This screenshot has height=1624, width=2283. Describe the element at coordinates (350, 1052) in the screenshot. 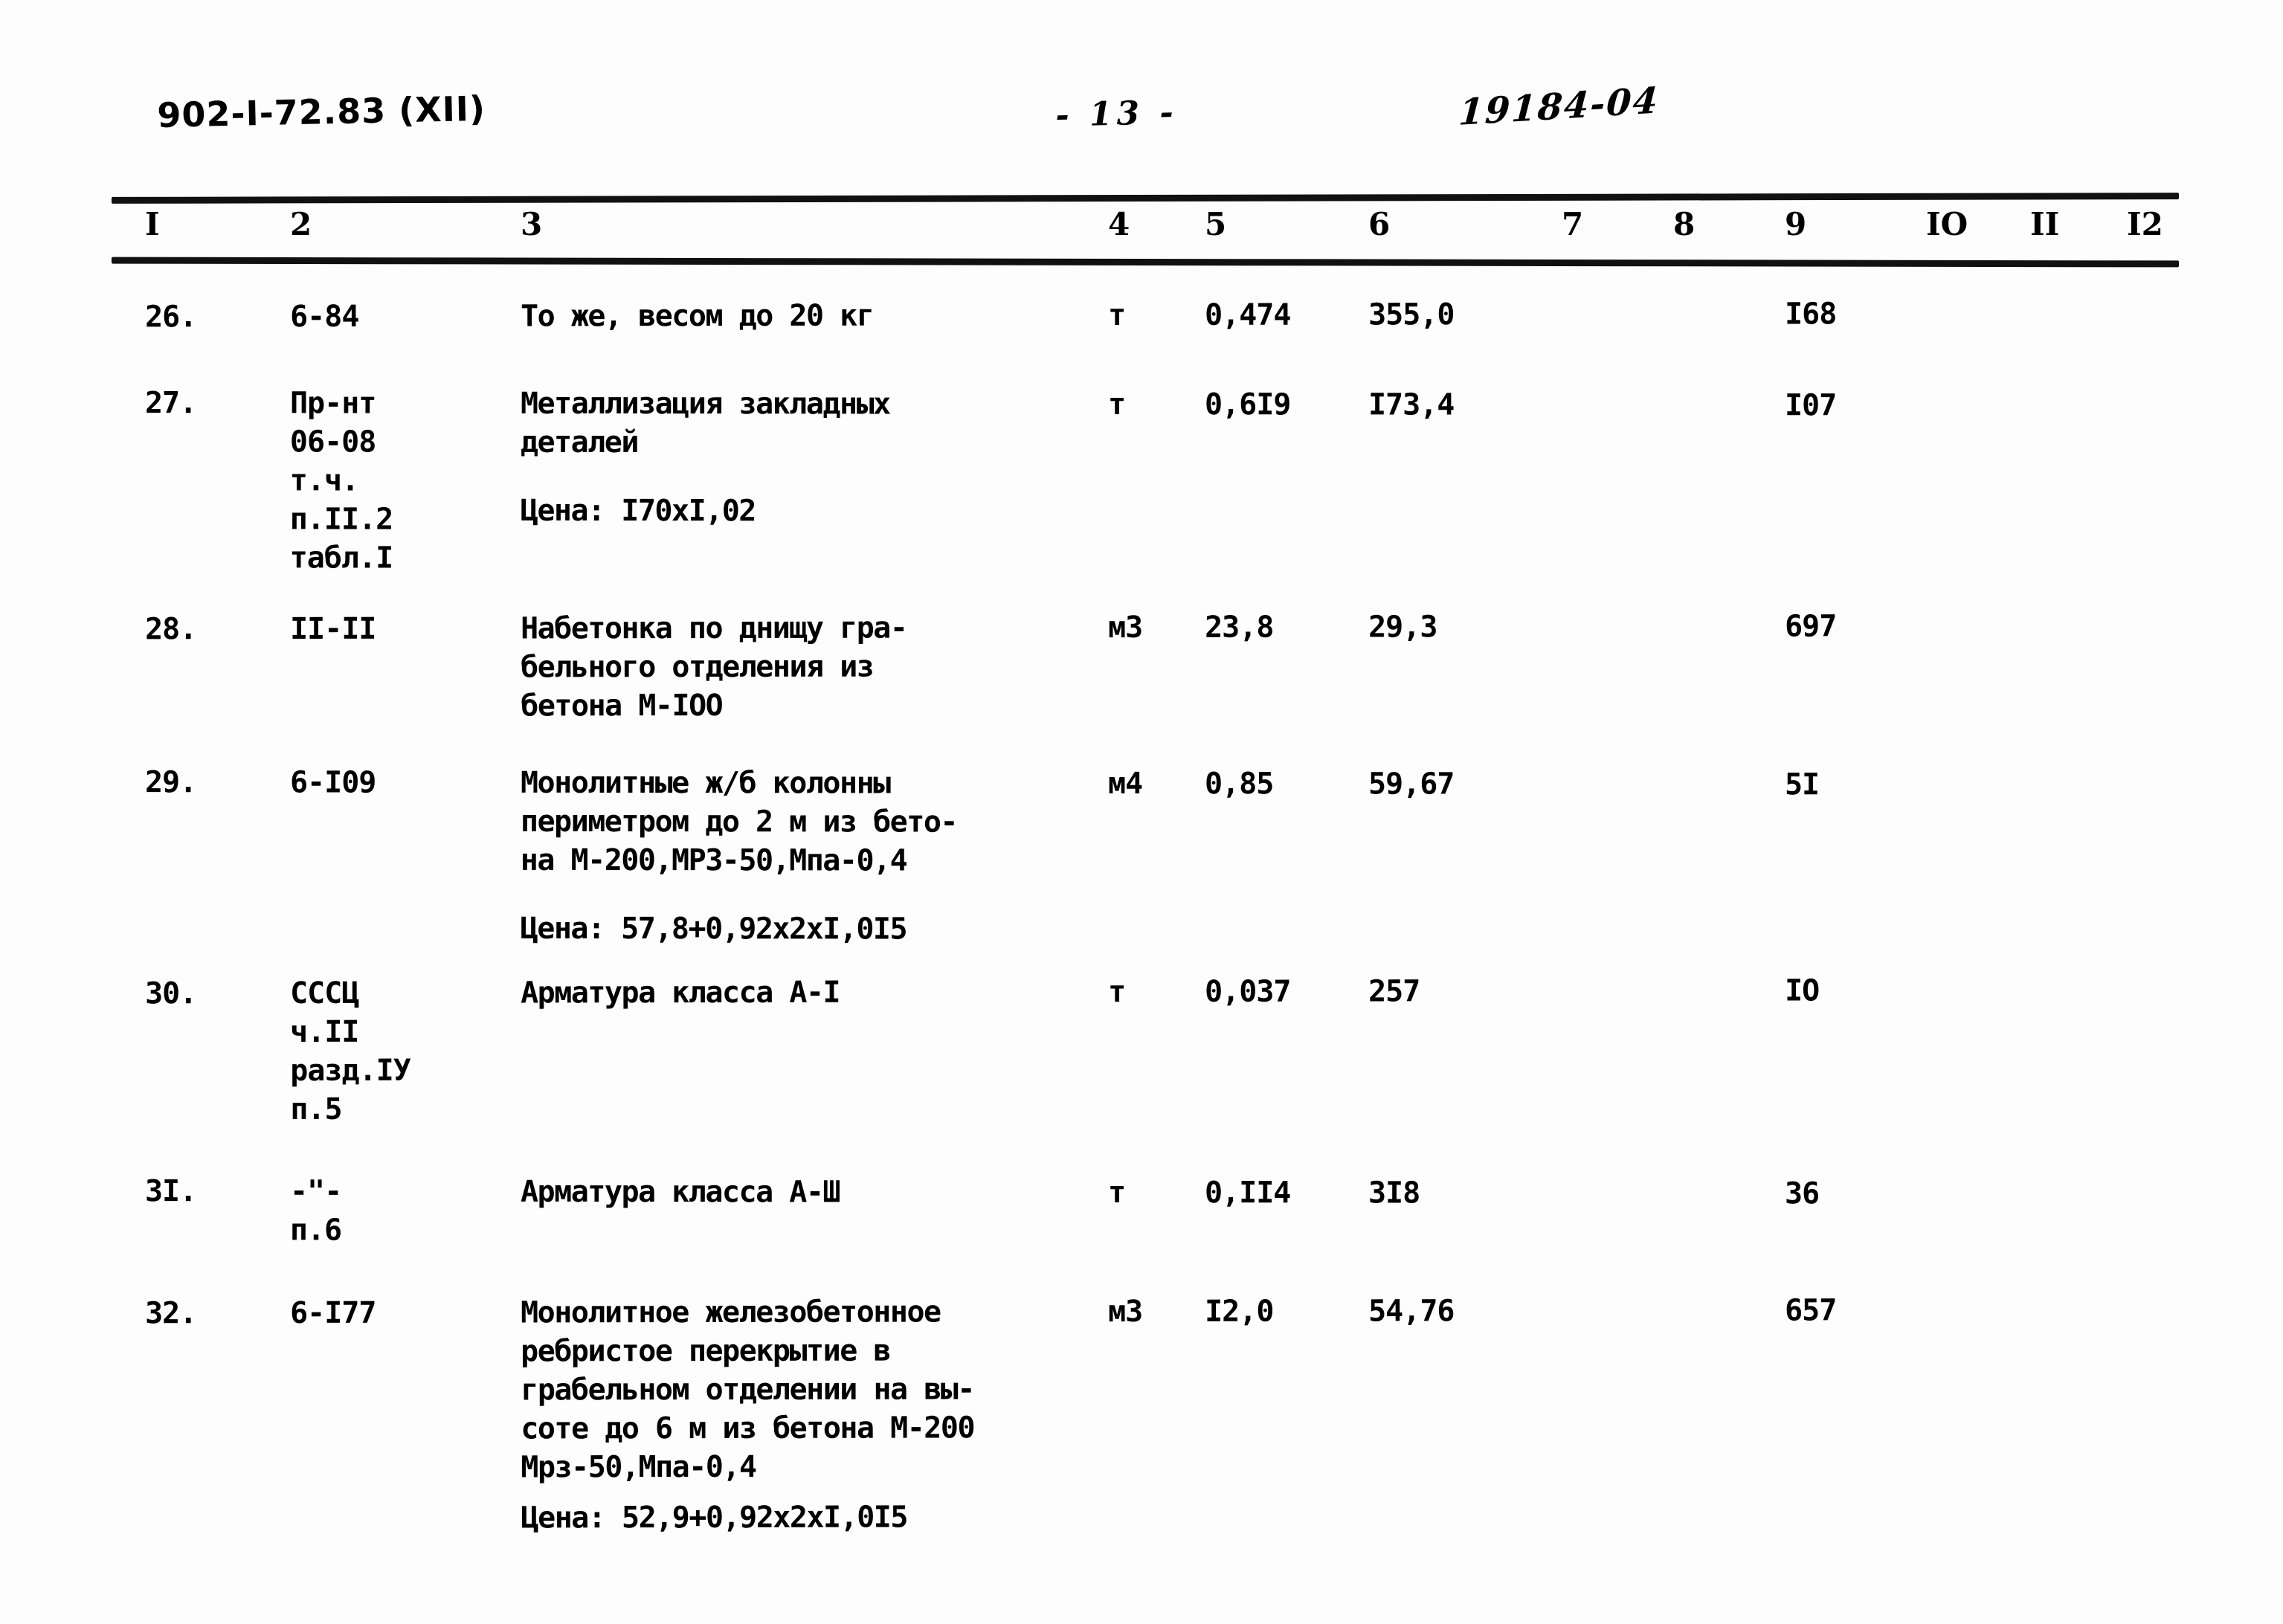

I see `cell-col2-code: СССЦ ч.II разд.IУ п.5` at that location.